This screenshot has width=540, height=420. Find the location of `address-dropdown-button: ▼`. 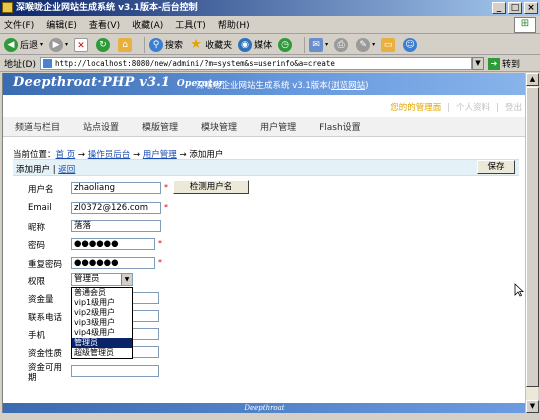

address-dropdown-button: ▼ is located at coordinates (477, 63).